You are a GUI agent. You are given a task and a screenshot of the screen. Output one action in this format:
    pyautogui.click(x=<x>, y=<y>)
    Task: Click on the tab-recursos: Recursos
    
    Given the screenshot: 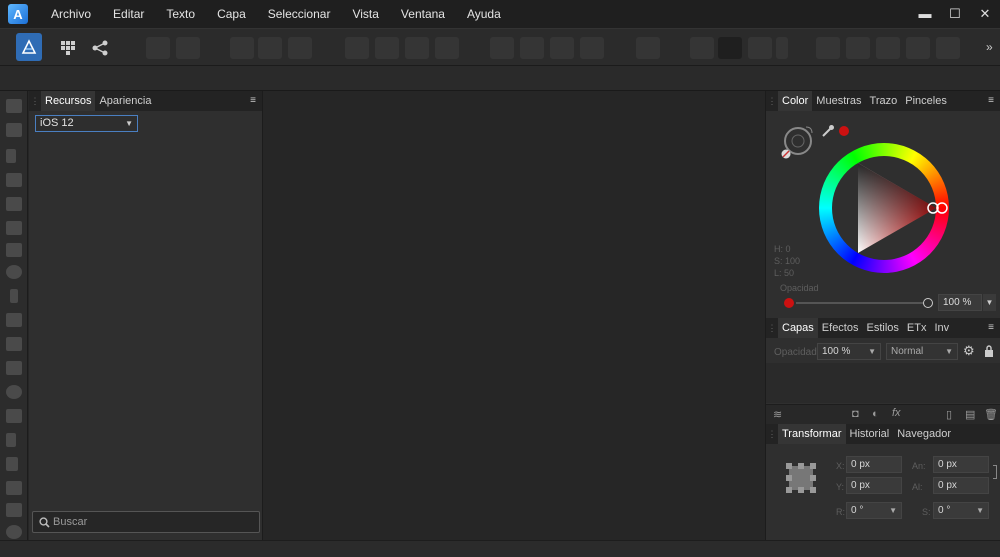 What is the action you would take?
    pyautogui.click(x=68, y=101)
    